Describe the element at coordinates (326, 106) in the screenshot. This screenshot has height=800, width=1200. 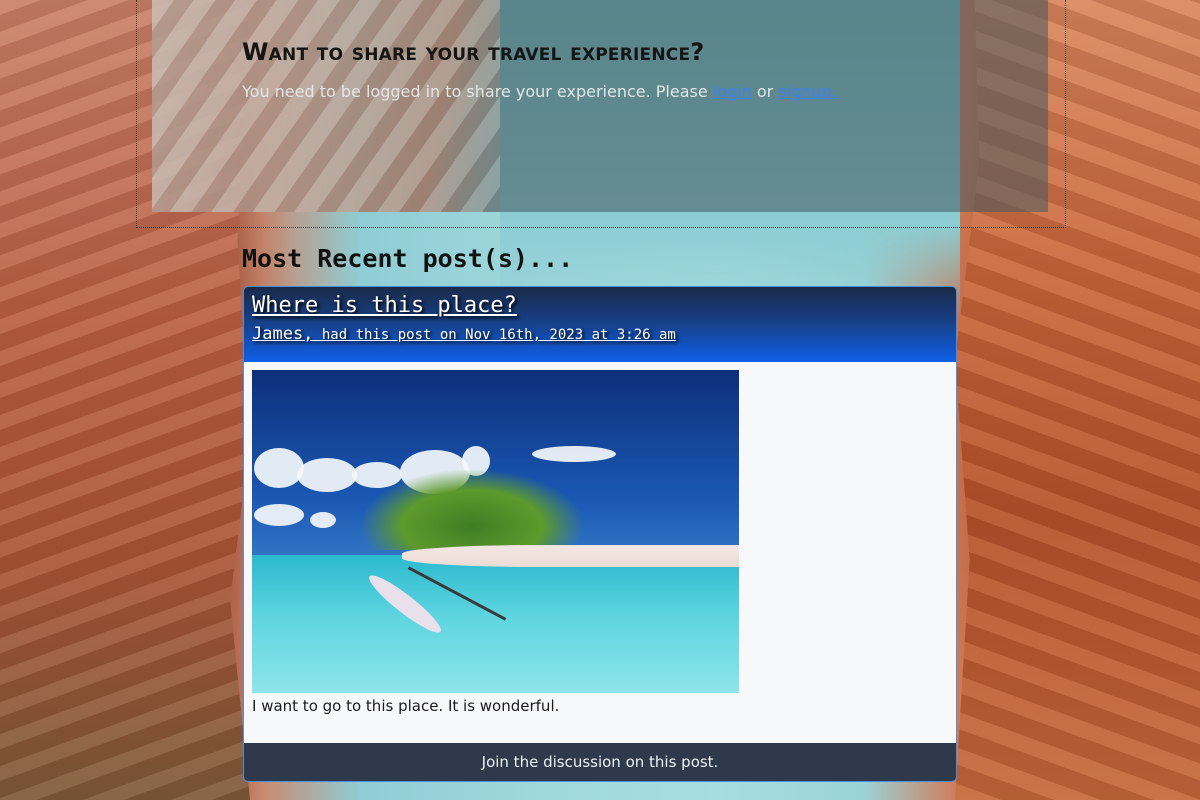
I see `panel-background-texture` at that location.